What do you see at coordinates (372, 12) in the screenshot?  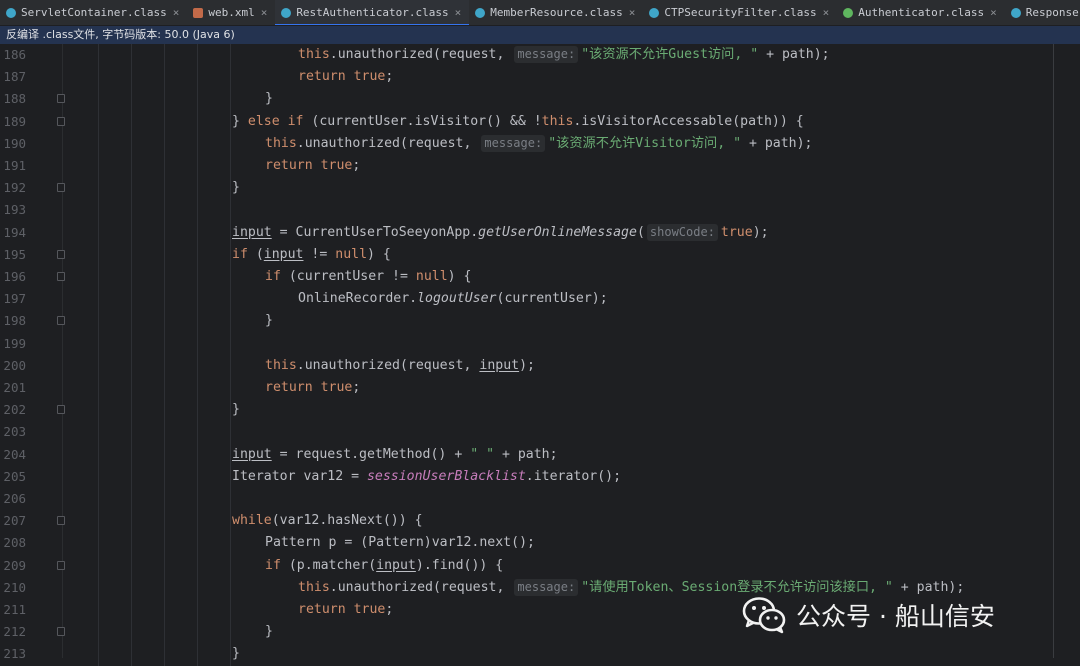 I see `tab-restauthenticator-class: RestAuthenticator.class ×` at bounding box center [372, 12].